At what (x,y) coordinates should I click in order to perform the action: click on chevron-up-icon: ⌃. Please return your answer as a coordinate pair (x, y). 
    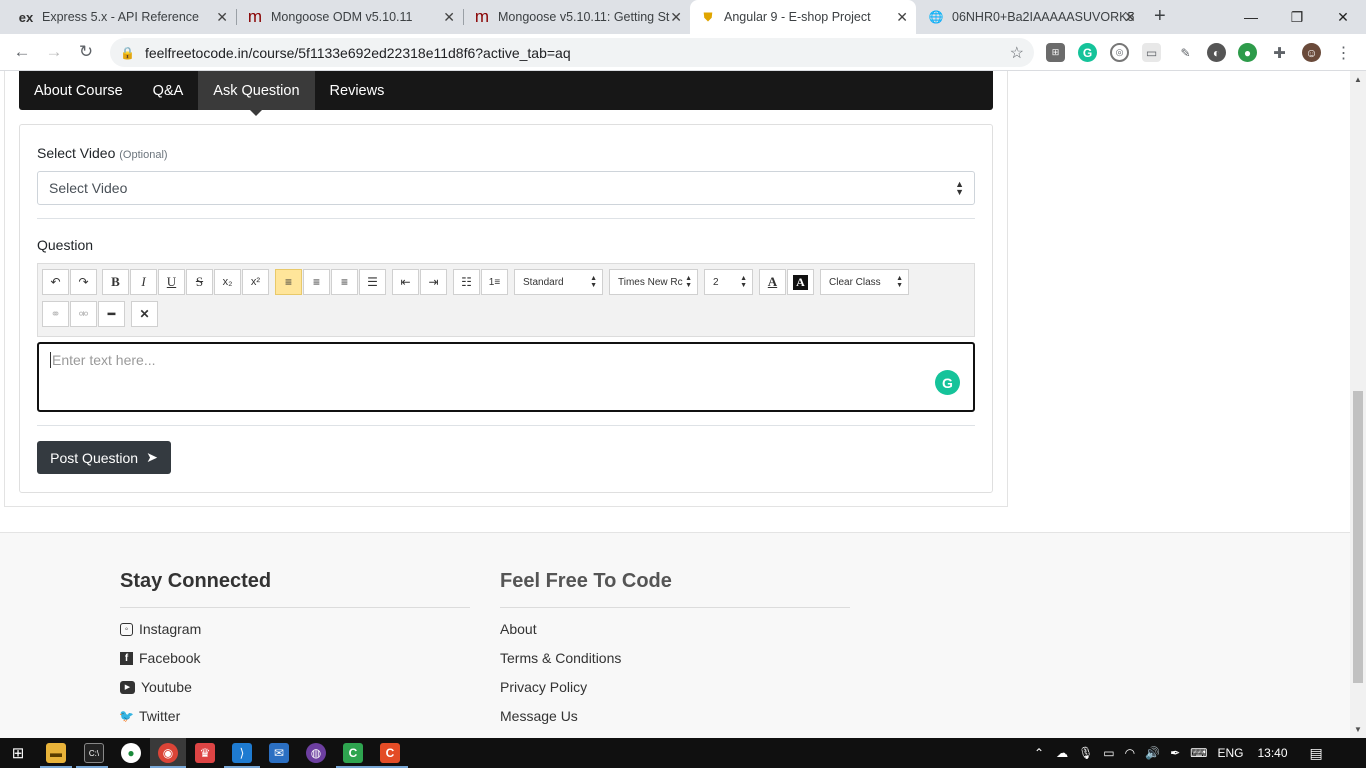
    Looking at the image, I should click on (1039, 753).